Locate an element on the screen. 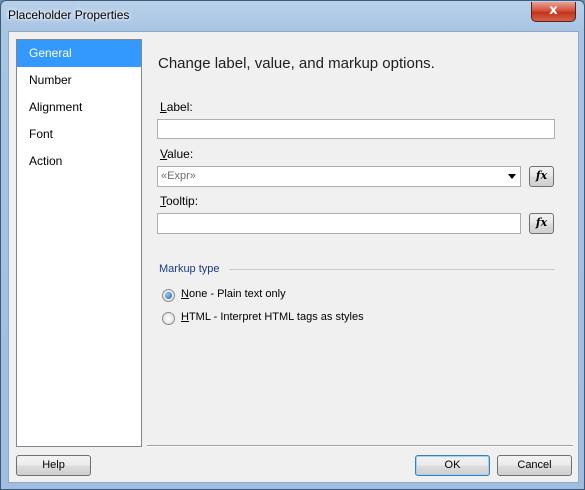 The height and width of the screenshot is (490, 585). value-combobox: «Expr» is located at coordinates (339, 176).